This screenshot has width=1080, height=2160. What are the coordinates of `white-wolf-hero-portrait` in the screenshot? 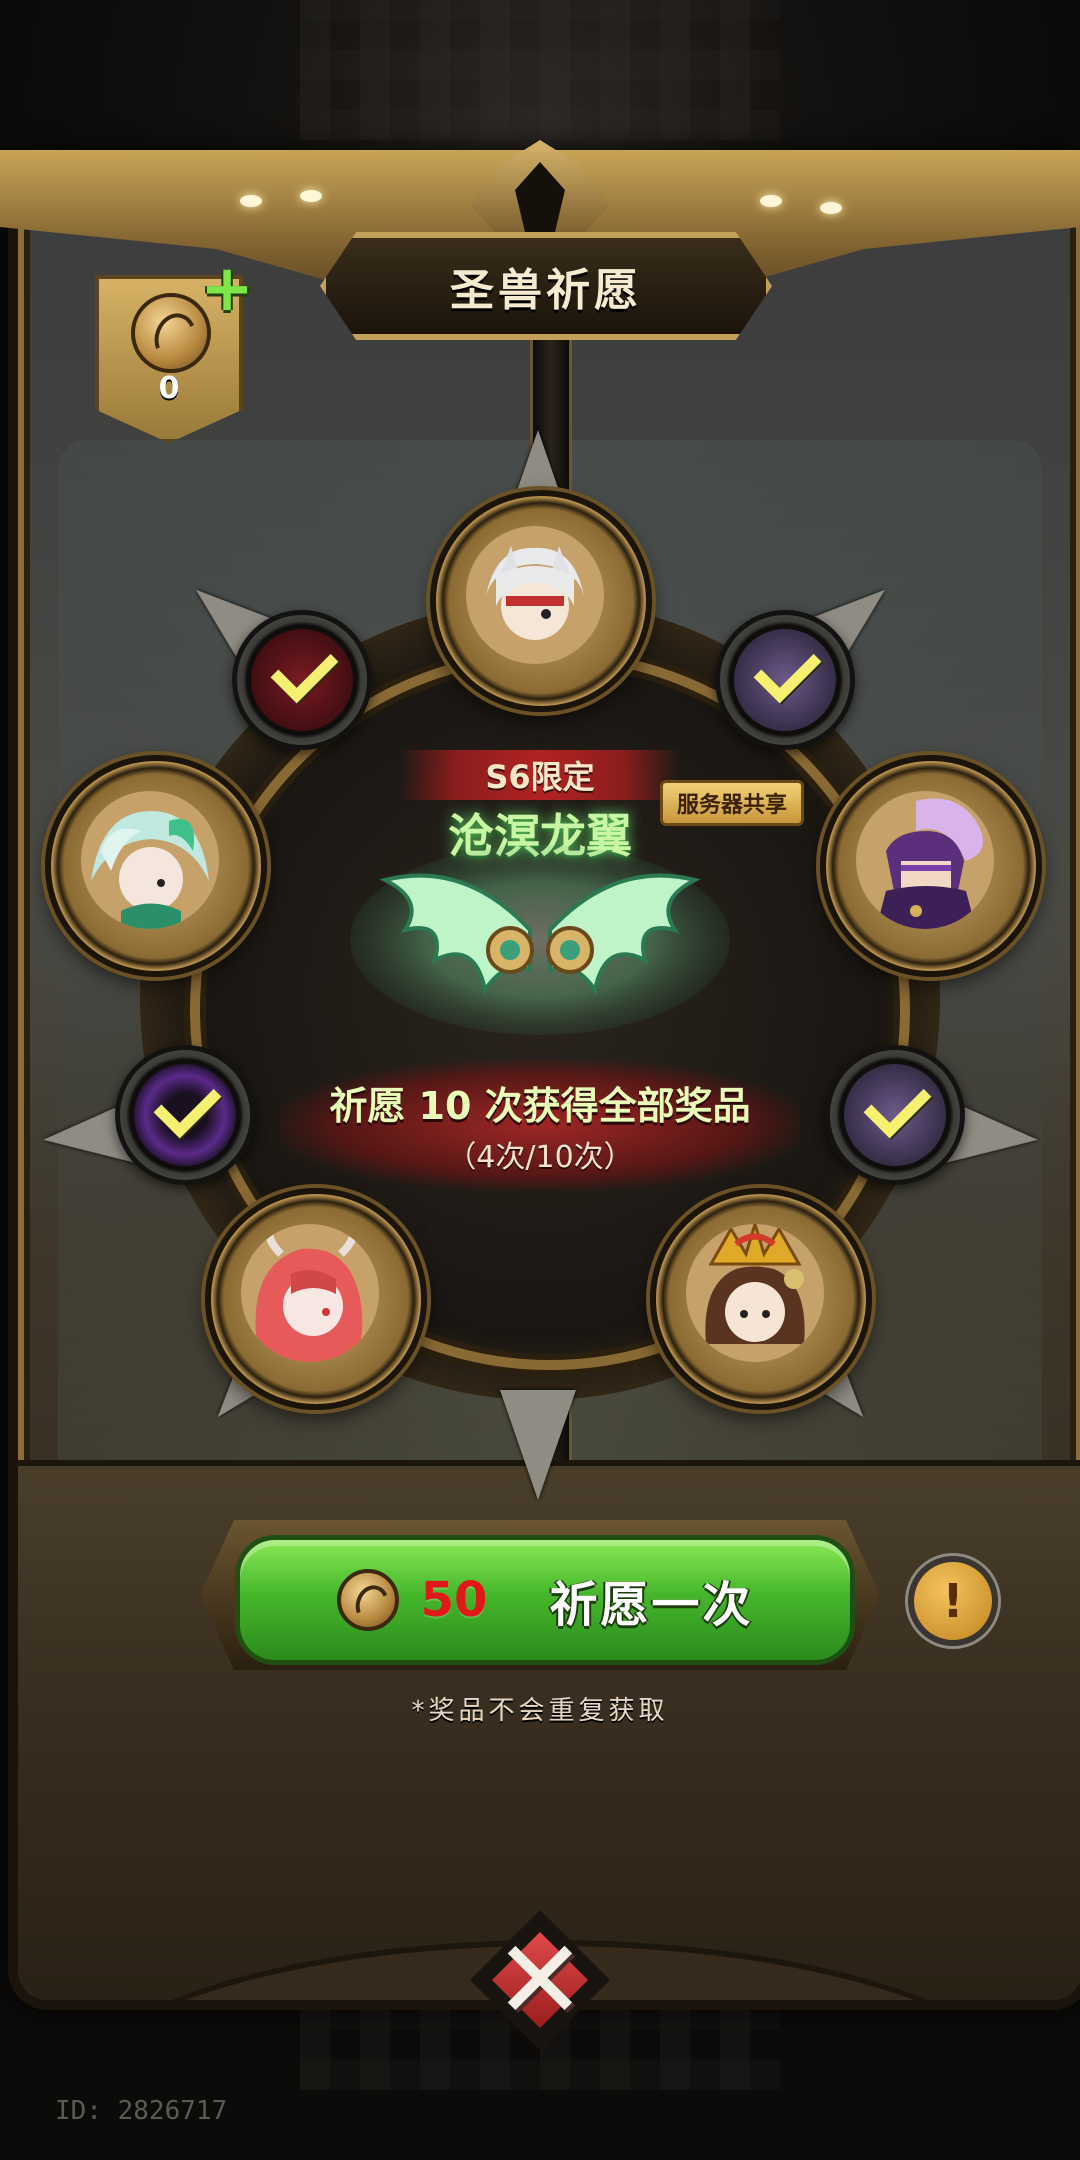 It's located at (535, 595).